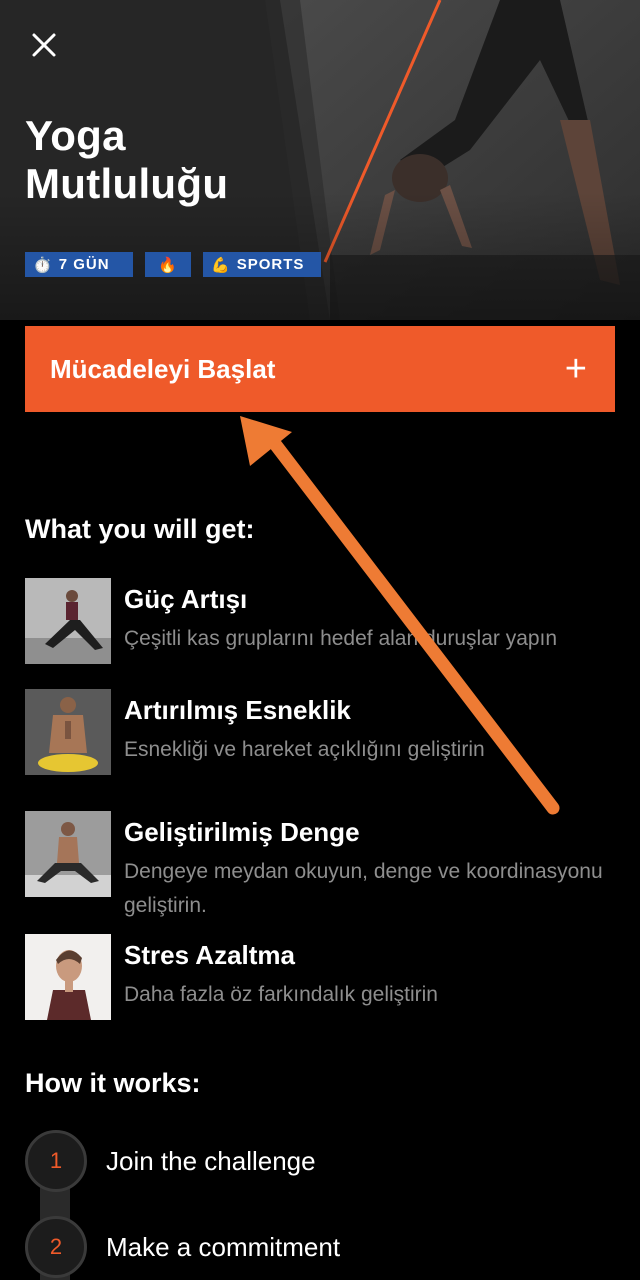  I want to click on benefit-title: Stres Azaltma, so click(209, 955).